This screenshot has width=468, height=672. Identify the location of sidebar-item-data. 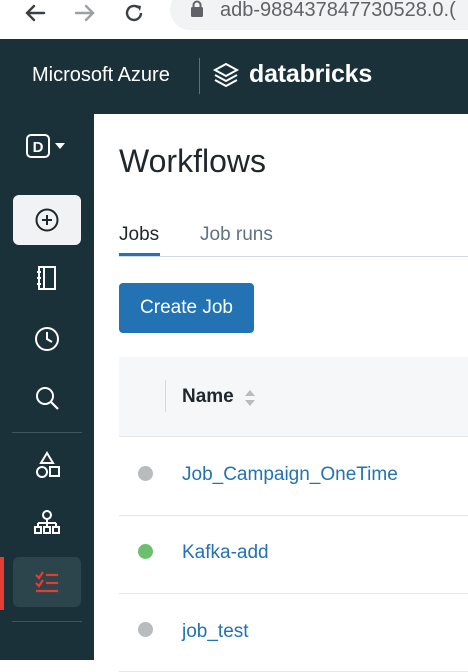
(47, 465).